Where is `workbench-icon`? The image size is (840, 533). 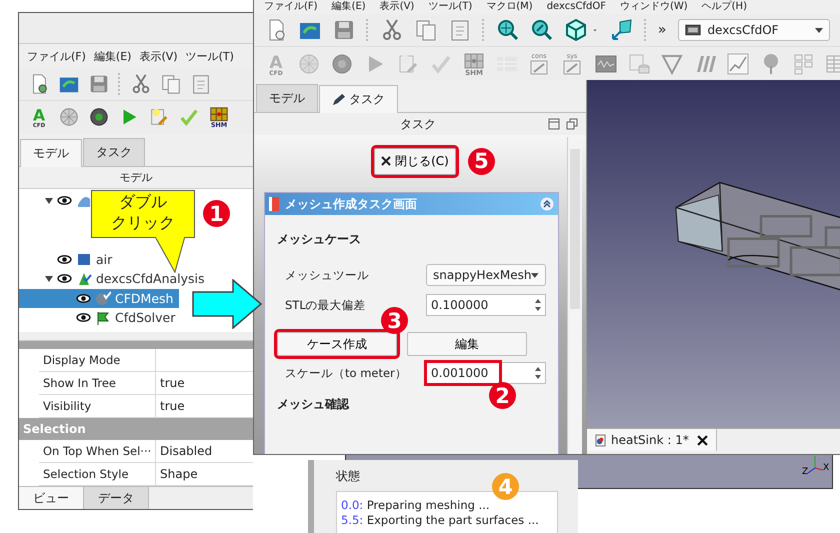 workbench-icon is located at coordinates (693, 30).